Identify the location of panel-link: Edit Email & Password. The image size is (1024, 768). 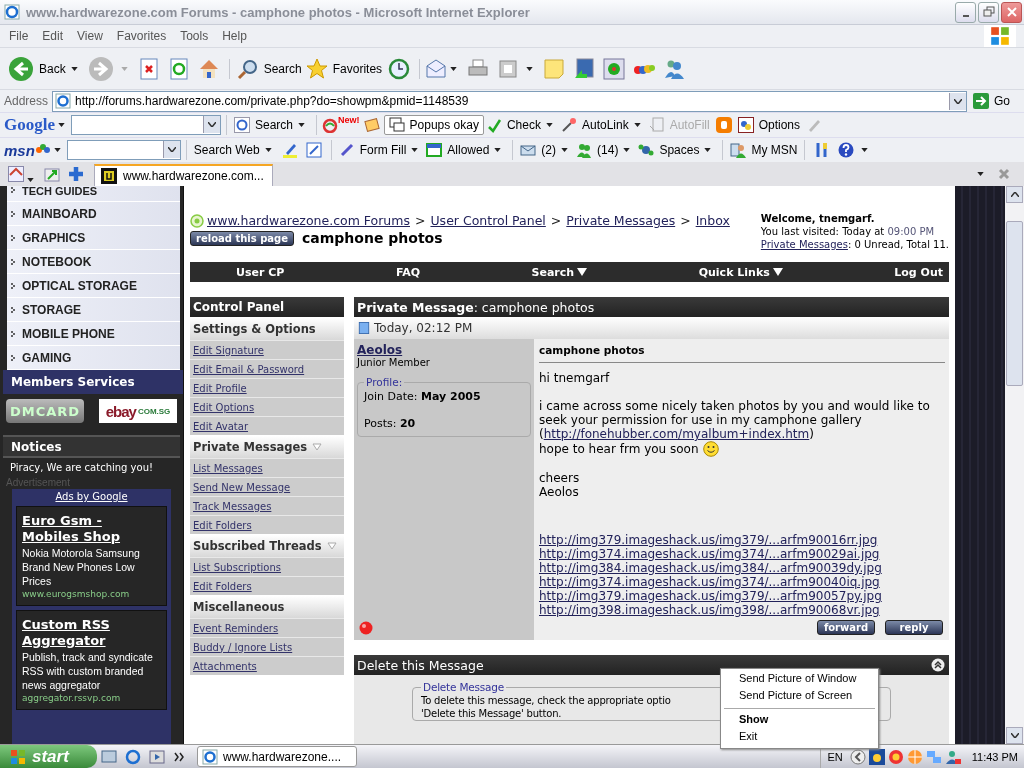
(267, 368).